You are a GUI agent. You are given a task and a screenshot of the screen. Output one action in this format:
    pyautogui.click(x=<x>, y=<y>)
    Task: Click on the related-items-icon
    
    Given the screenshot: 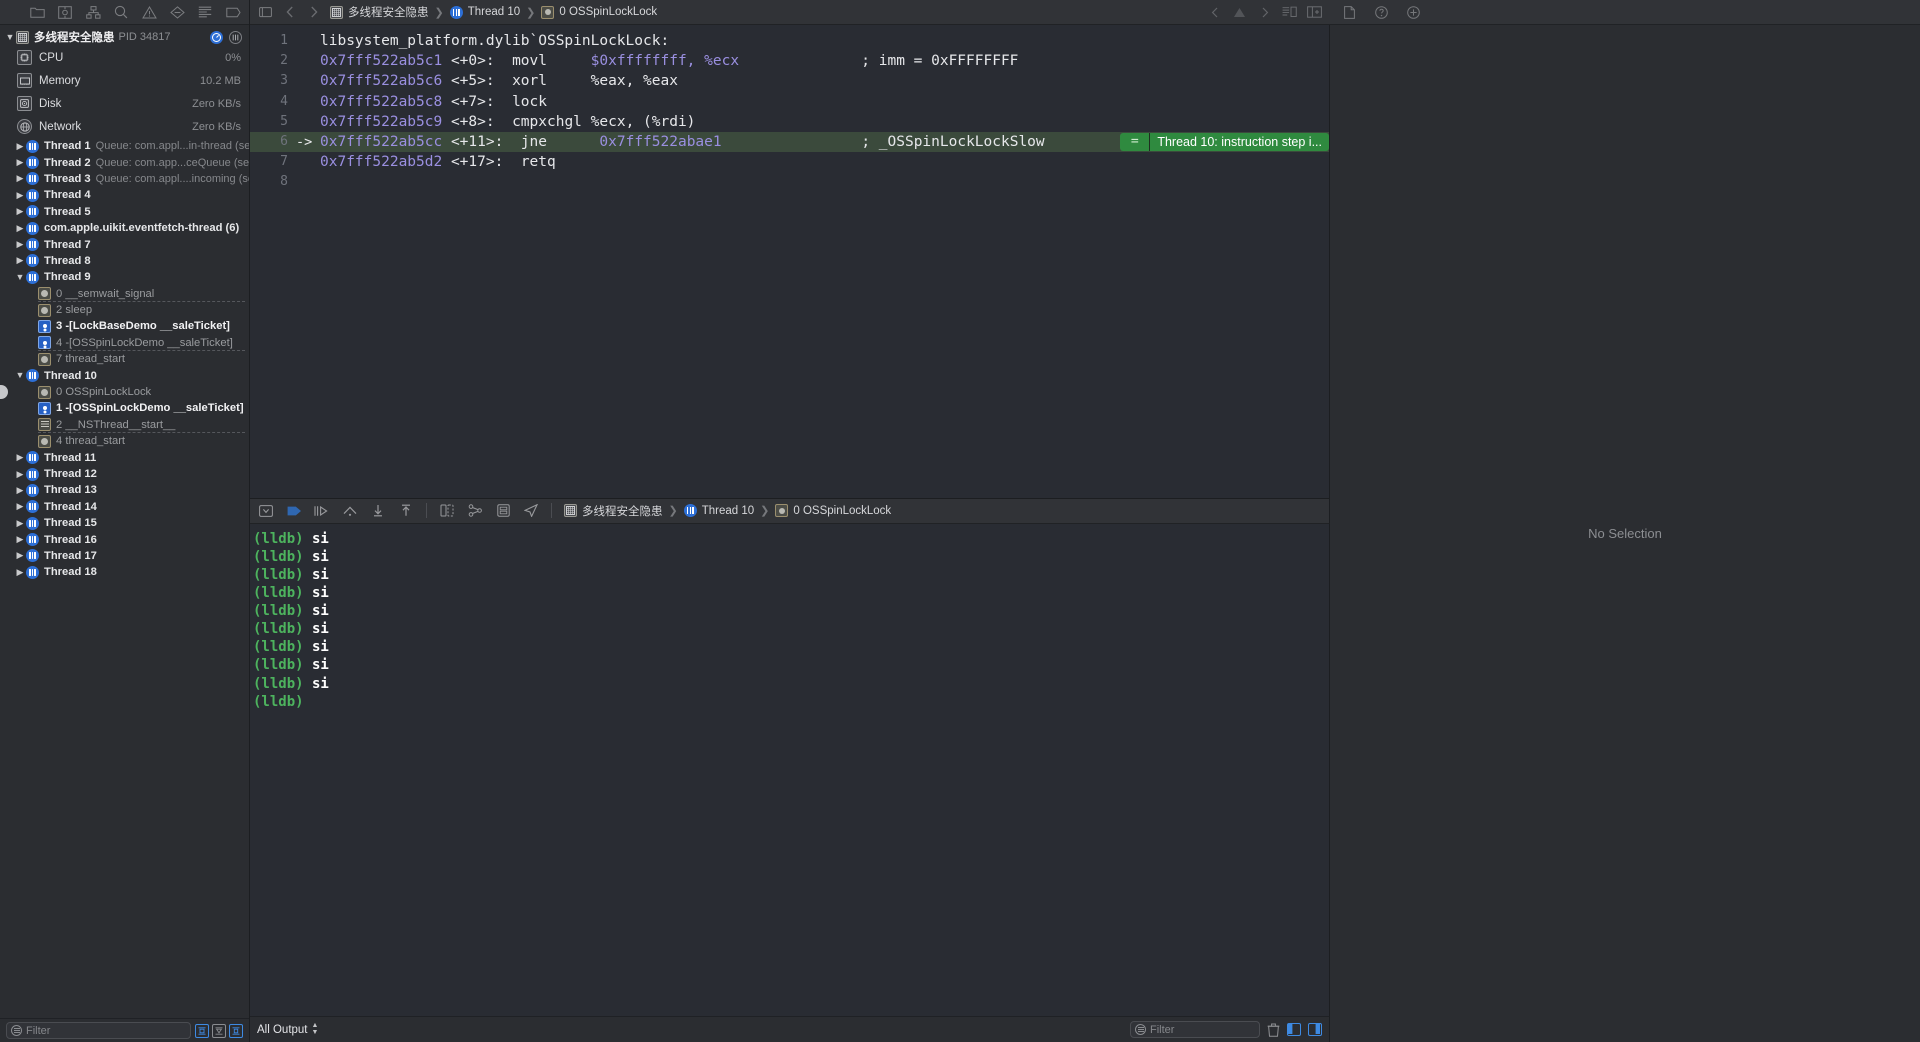 What is the action you would take?
    pyautogui.click(x=265, y=12)
    